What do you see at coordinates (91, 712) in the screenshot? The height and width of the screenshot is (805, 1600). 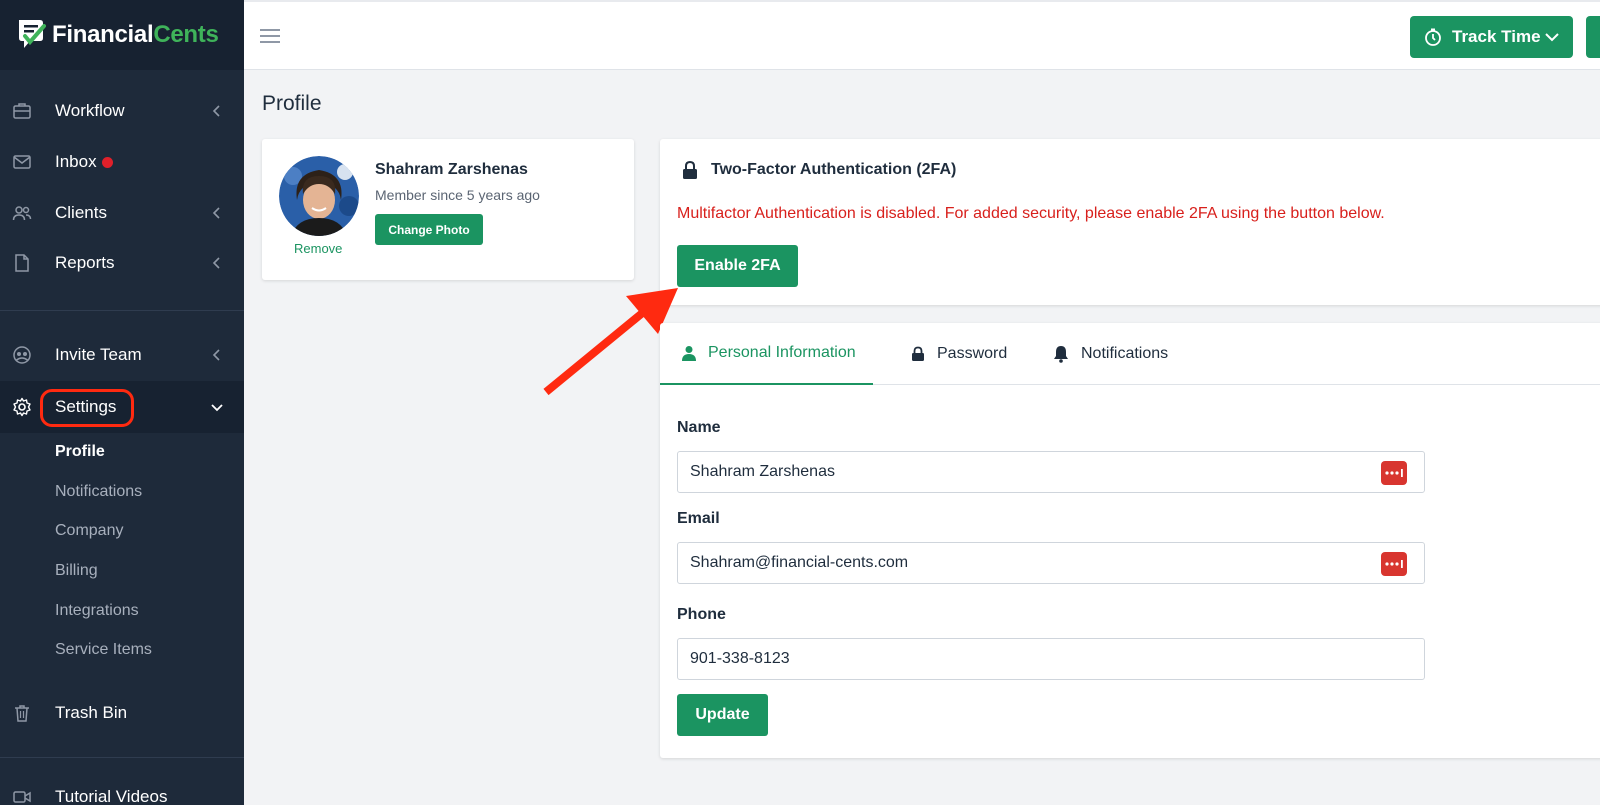 I see `sidebar-item-label: Trash Bin` at bounding box center [91, 712].